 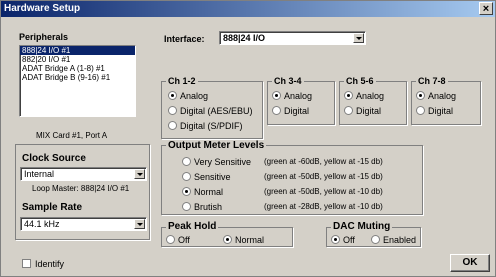 What do you see at coordinates (323, 161) in the screenshot?
I see `meter-very-sensitive-desc: (green at -60dB, yellow at -15 db)` at bounding box center [323, 161].